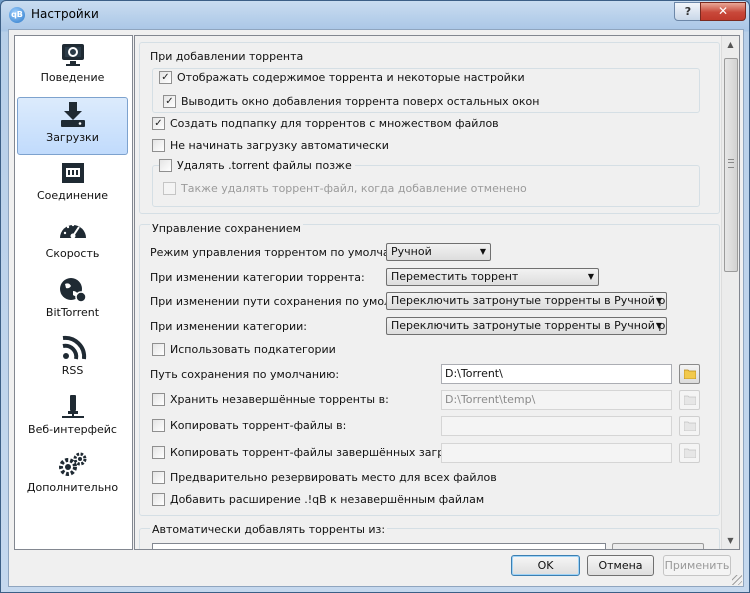 This screenshot has height=593, width=750. What do you see at coordinates (72, 243) in the screenshot?
I see `sidebar-item-speed: Скорость` at bounding box center [72, 243].